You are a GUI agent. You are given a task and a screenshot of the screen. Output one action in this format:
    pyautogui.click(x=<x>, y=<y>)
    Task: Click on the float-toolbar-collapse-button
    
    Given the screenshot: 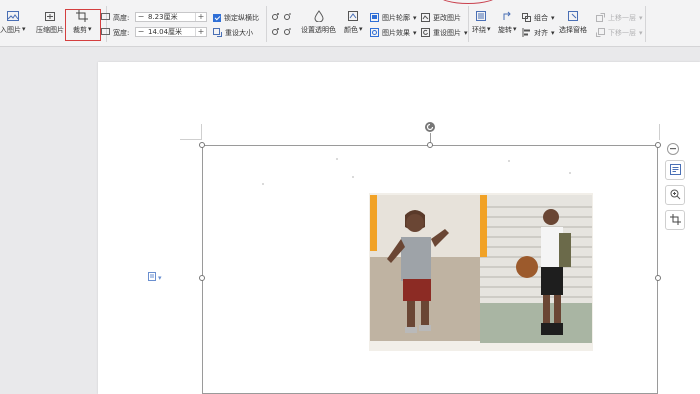 What is the action you would take?
    pyautogui.click(x=673, y=149)
    